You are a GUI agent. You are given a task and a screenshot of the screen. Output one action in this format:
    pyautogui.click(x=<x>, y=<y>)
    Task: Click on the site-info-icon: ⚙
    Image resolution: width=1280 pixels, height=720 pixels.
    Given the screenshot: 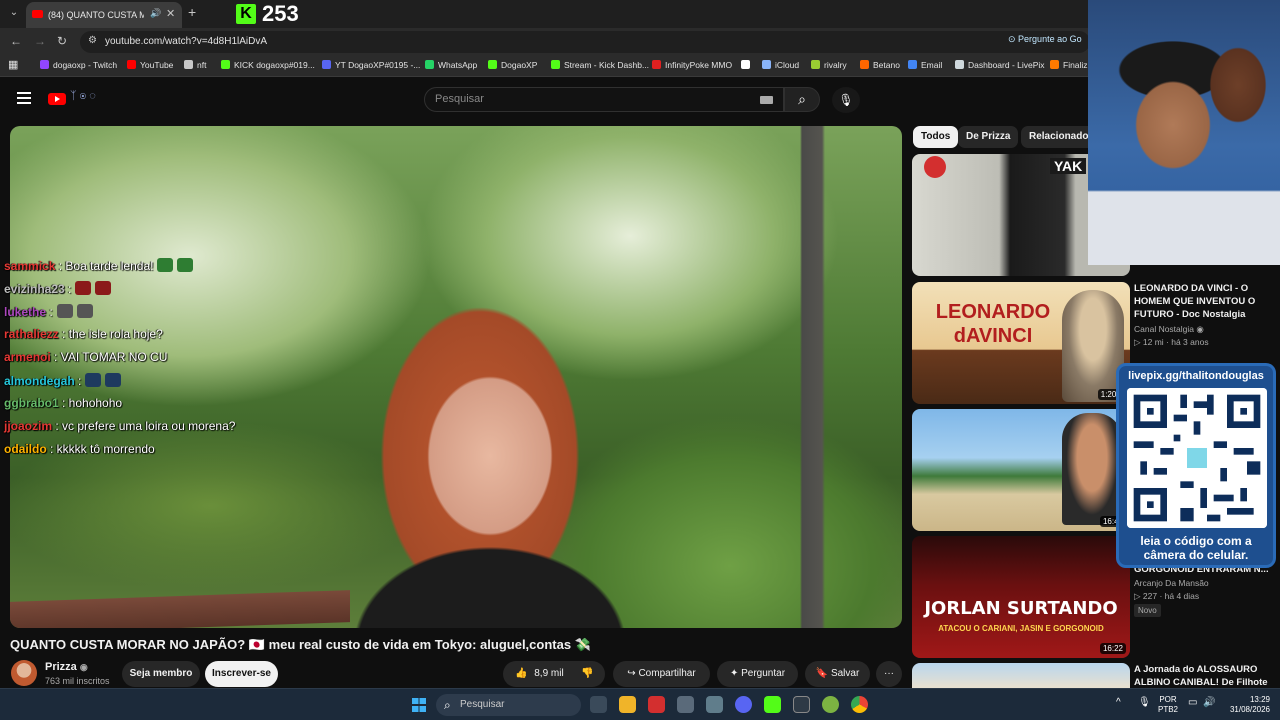 What is the action you would take?
    pyautogui.click(x=92, y=40)
    